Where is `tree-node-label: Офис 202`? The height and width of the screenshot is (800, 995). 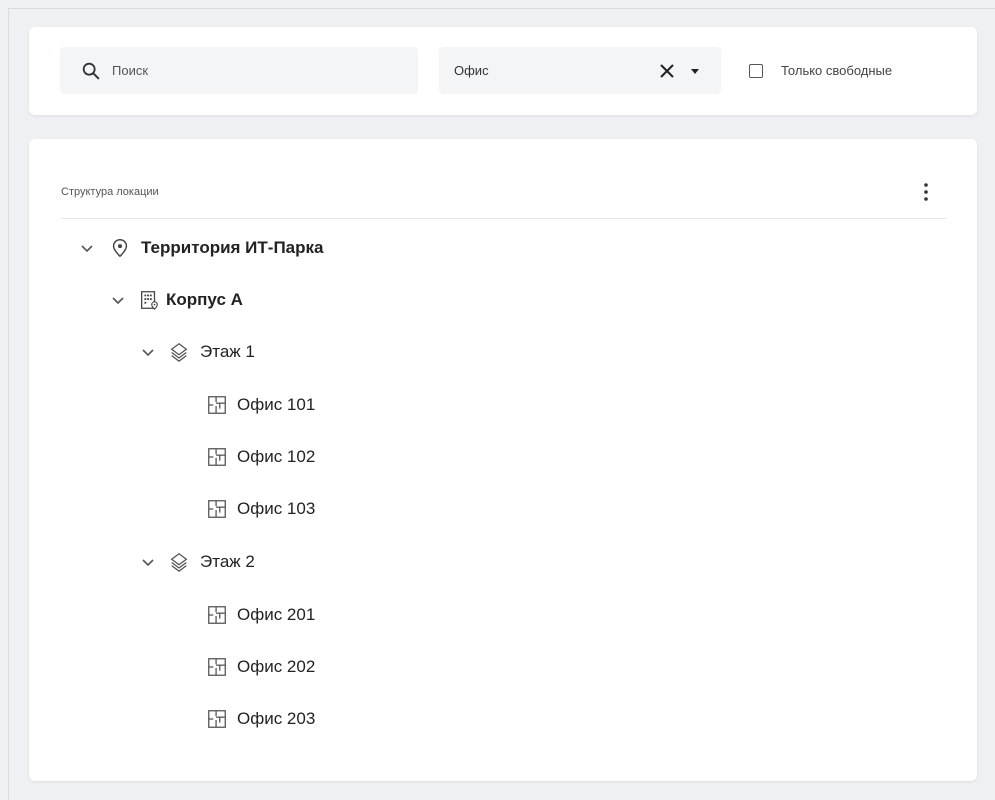
tree-node-label: Офис 202 is located at coordinates (276, 666).